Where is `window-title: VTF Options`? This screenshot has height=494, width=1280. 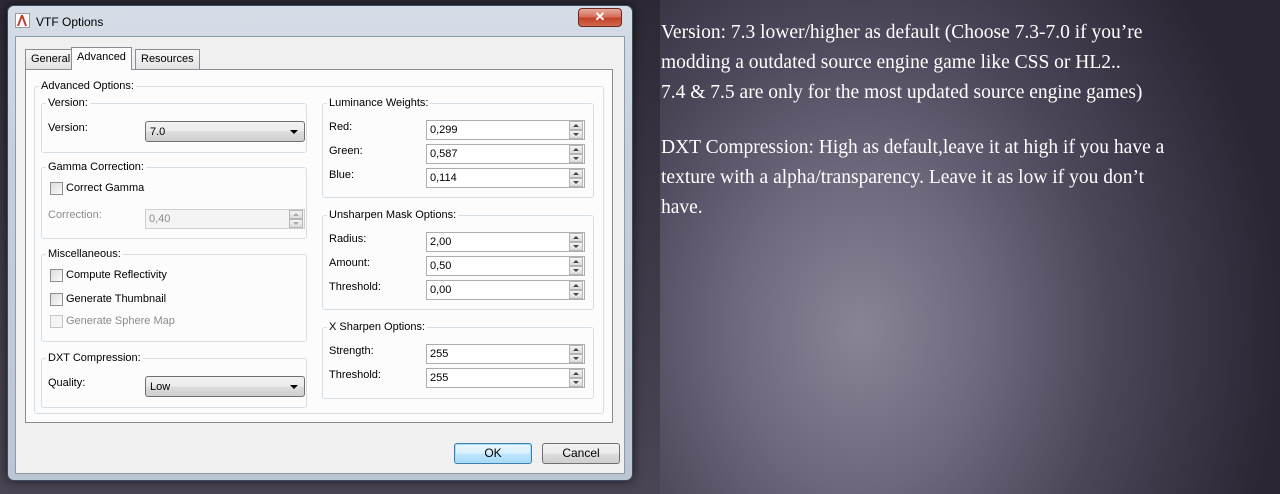 window-title: VTF Options is located at coordinates (70, 22).